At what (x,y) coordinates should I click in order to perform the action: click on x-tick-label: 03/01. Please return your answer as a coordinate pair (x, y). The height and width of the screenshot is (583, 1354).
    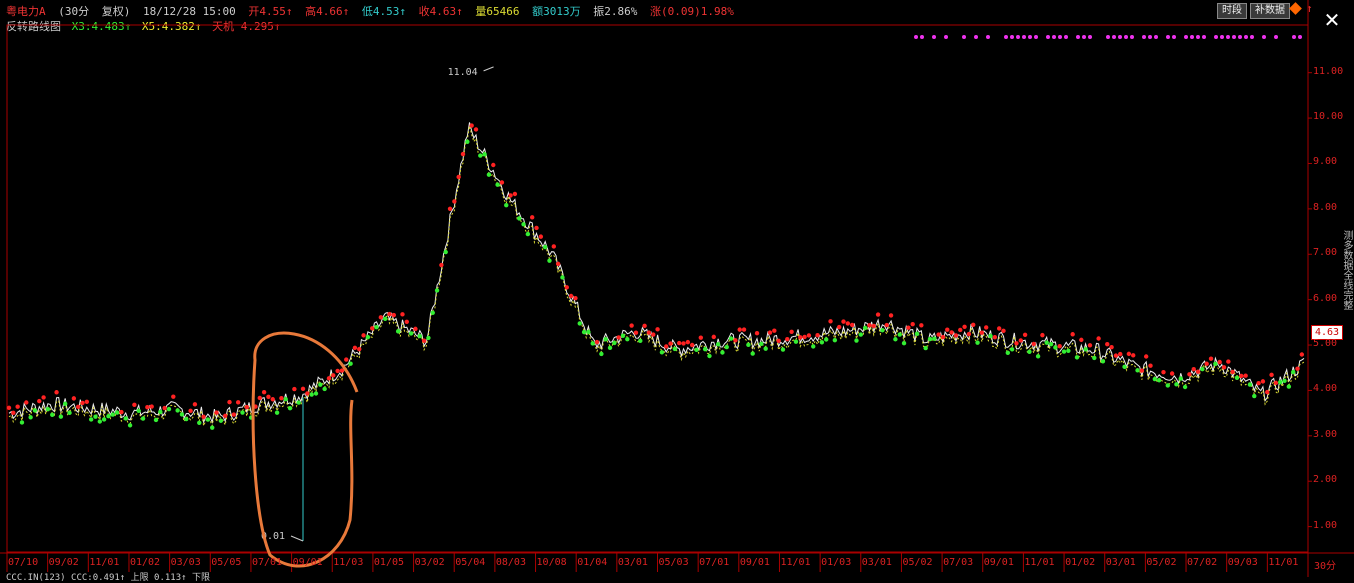
    Looking at the image, I should click on (632, 562).